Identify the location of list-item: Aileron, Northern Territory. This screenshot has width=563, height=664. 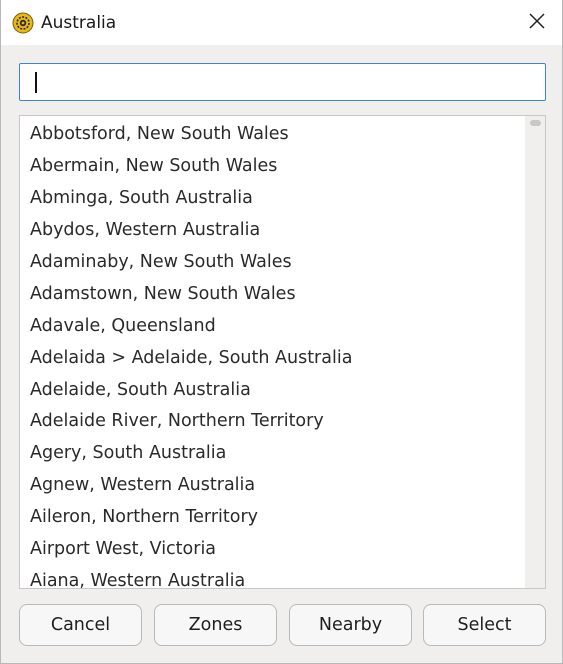
(272, 518).